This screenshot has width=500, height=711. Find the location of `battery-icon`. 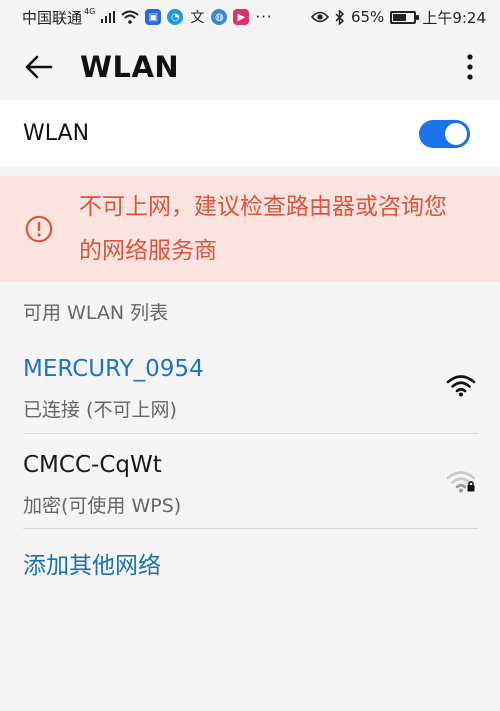

battery-icon is located at coordinates (405, 17).